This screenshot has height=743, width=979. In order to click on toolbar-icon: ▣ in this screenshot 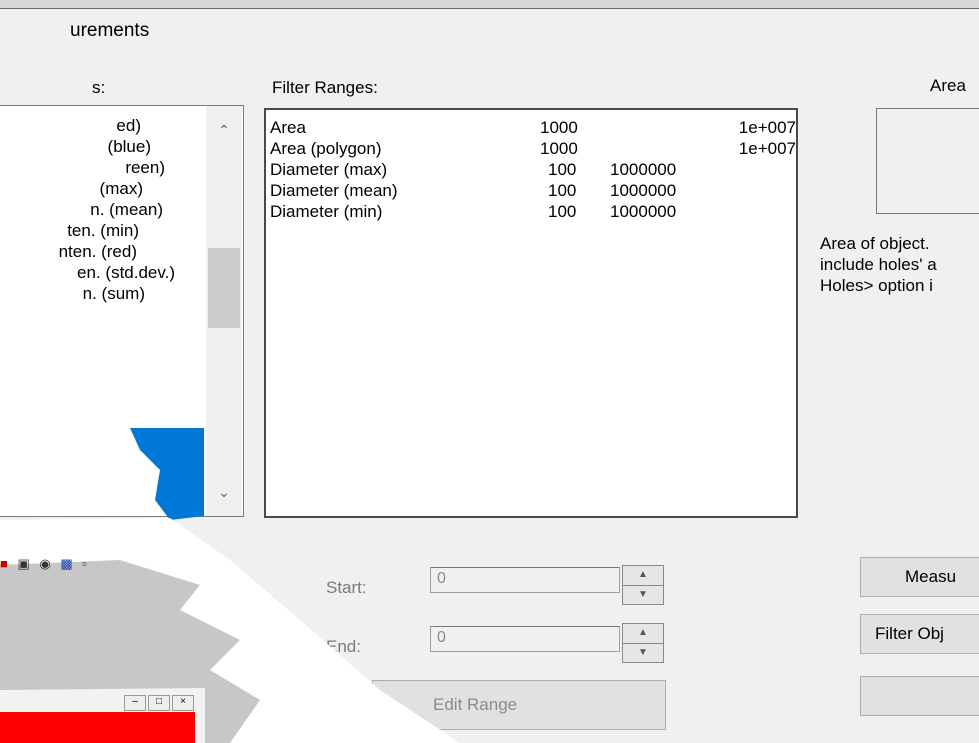, I will do `click(24, 563)`.